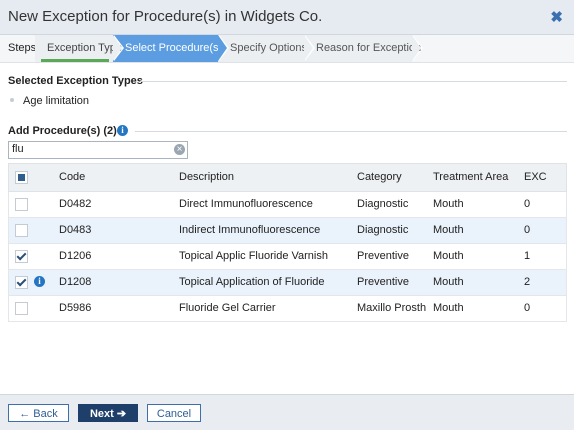  Describe the element at coordinates (38, 413) in the screenshot. I see `back-button: ← Back` at that location.